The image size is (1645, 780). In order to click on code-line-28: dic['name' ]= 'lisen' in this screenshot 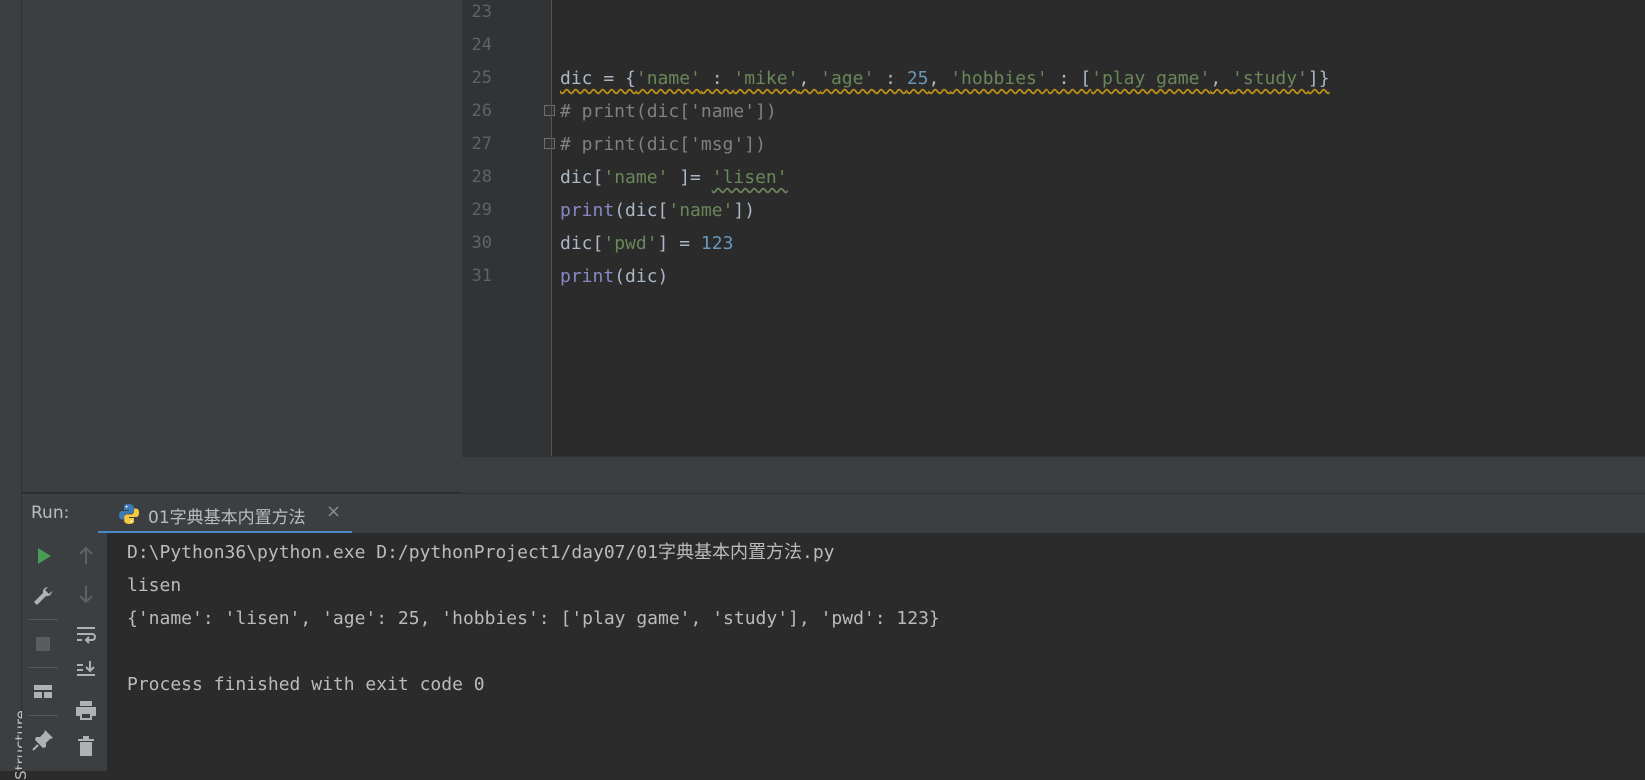, I will do `click(674, 177)`.